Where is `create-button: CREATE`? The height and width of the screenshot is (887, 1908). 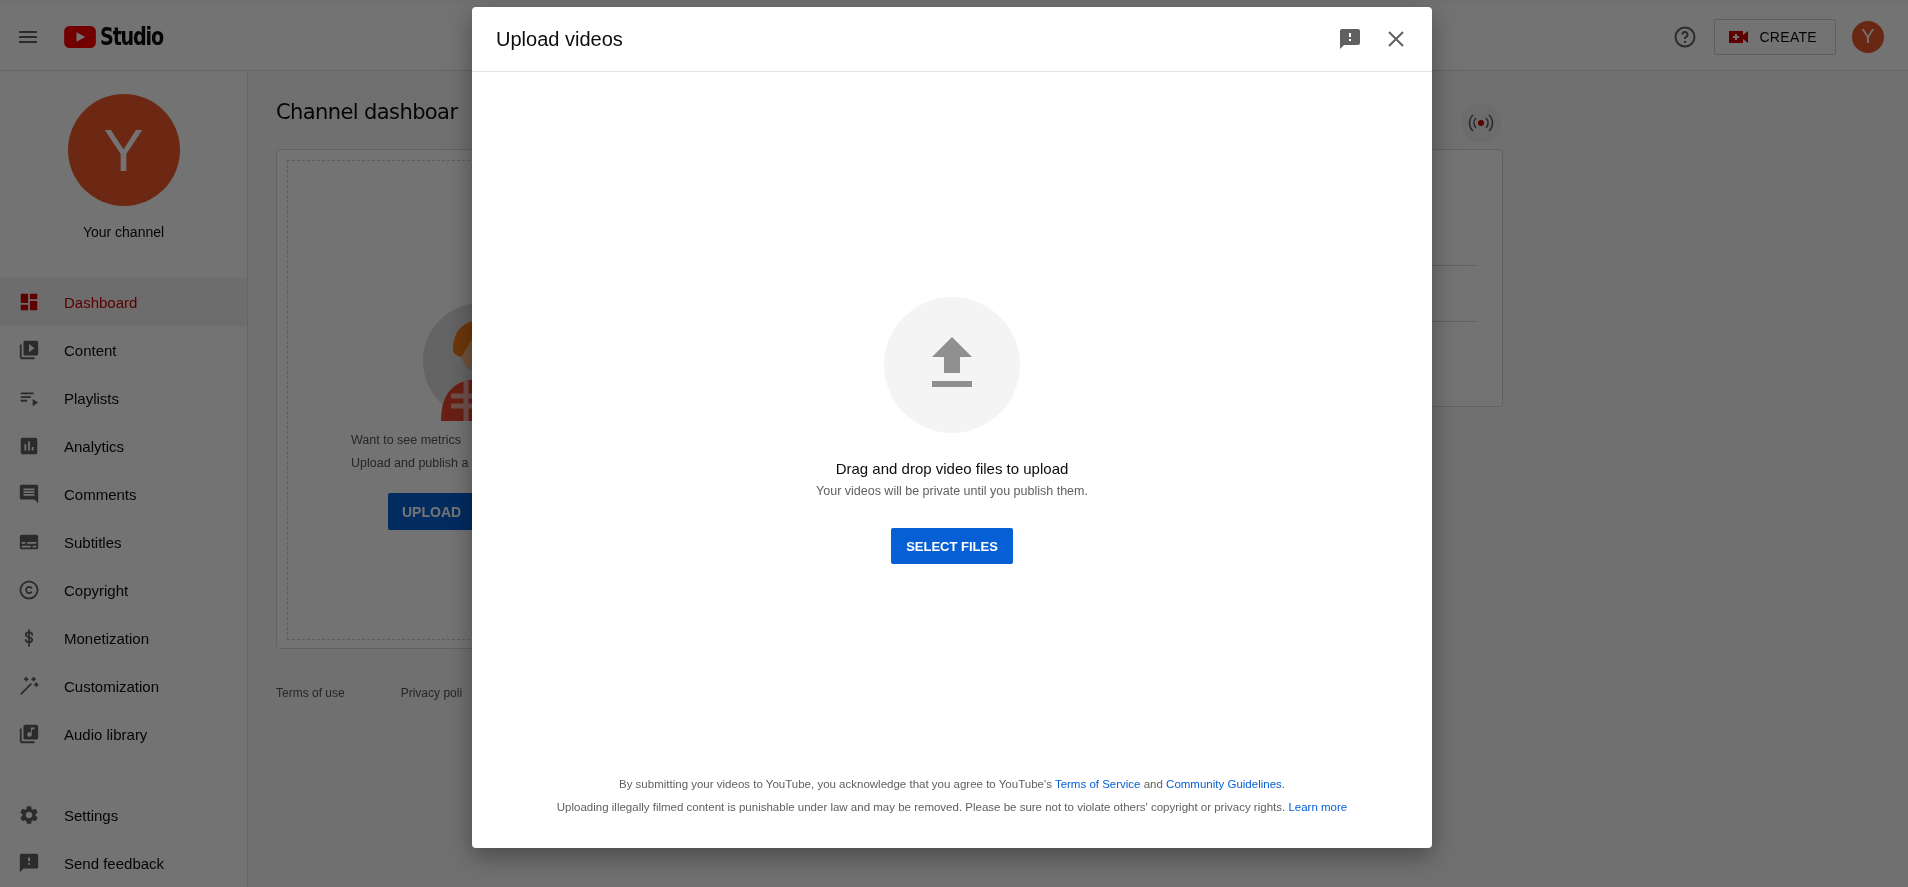 create-button: CREATE is located at coordinates (1775, 36).